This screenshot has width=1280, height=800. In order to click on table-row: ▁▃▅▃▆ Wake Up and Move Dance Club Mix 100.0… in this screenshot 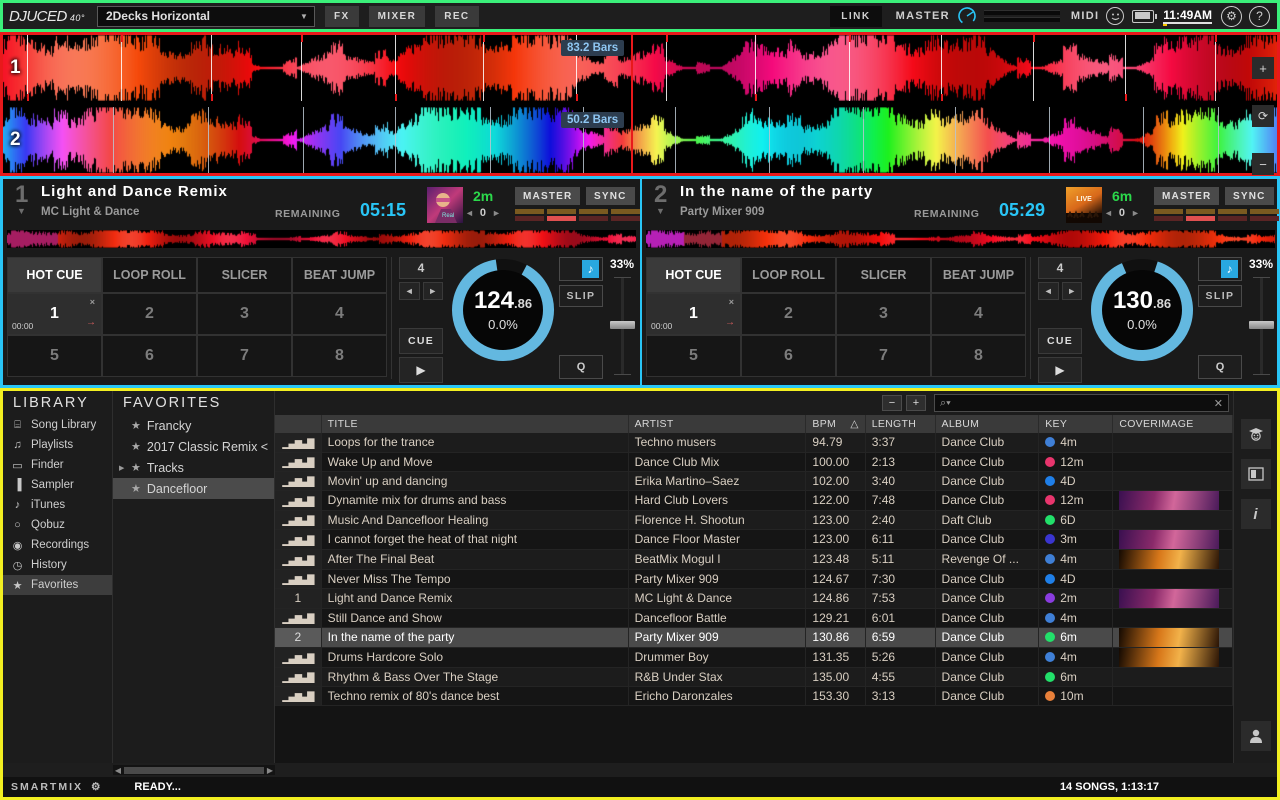, I will do `click(754, 462)`.